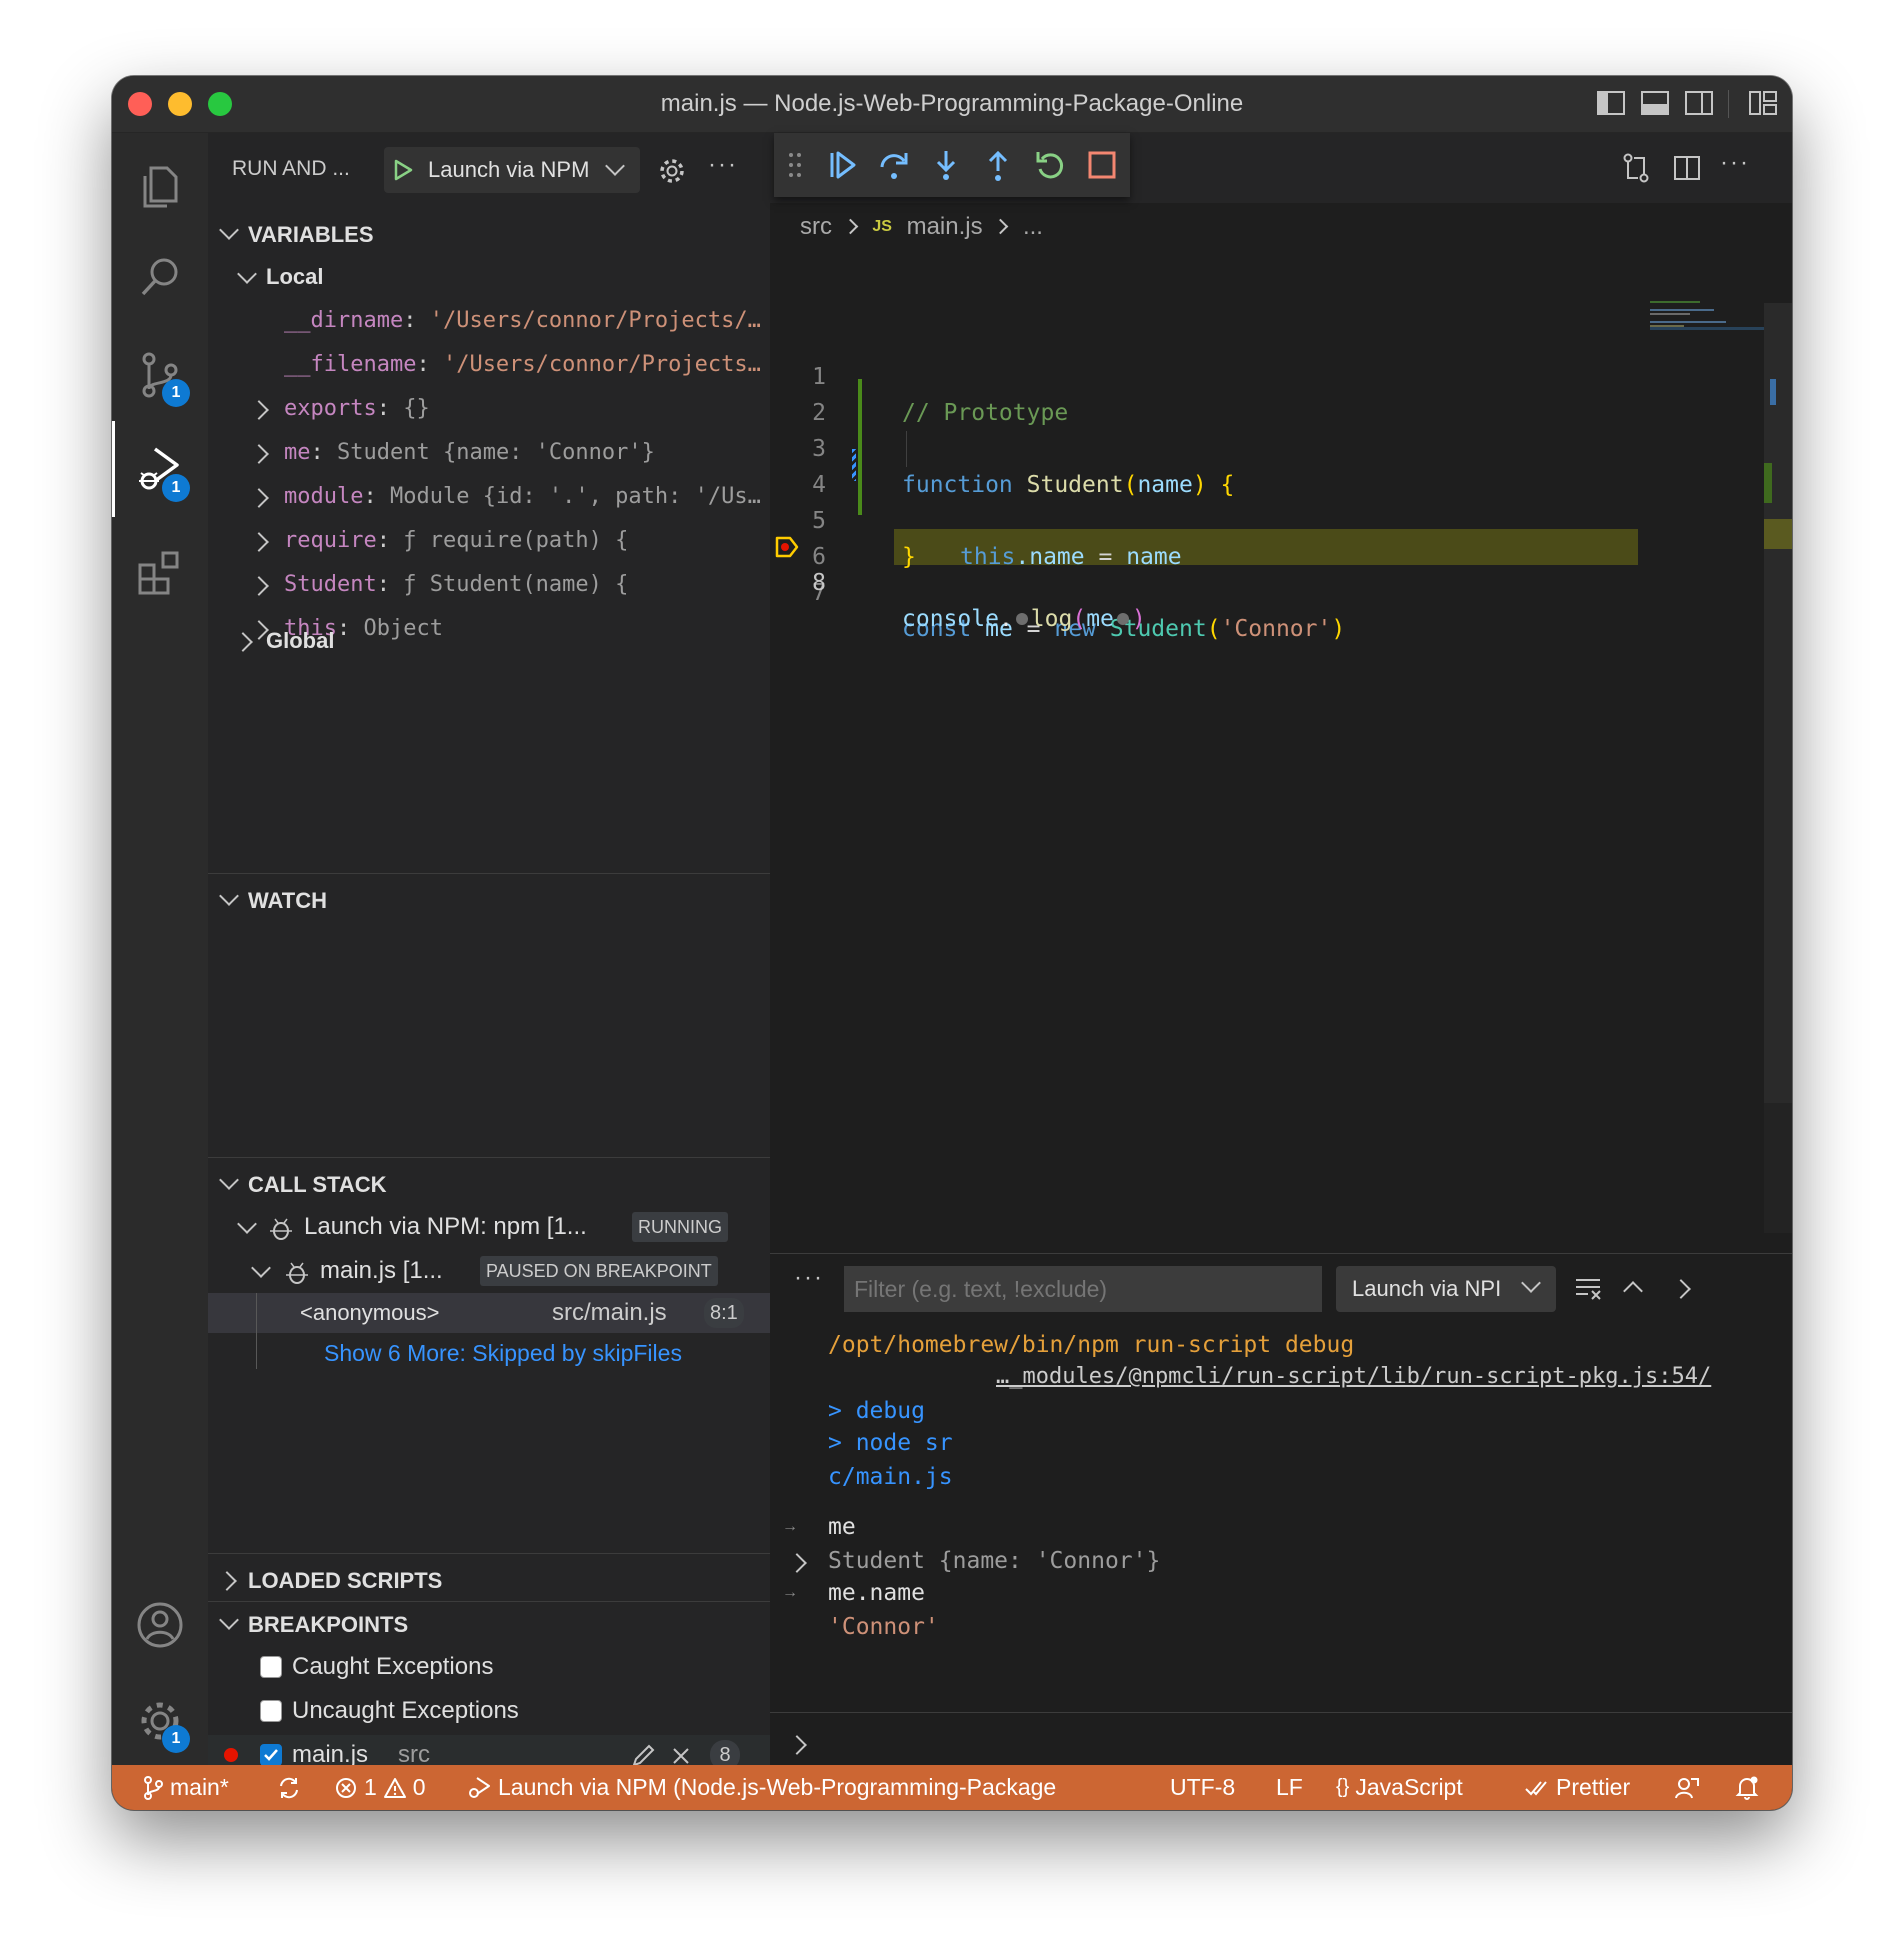 This screenshot has width=1904, height=1958. Describe the element at coordinates (609, 1312) in the screenshot. I see `stack-frame-file: src/main.js` at that location.